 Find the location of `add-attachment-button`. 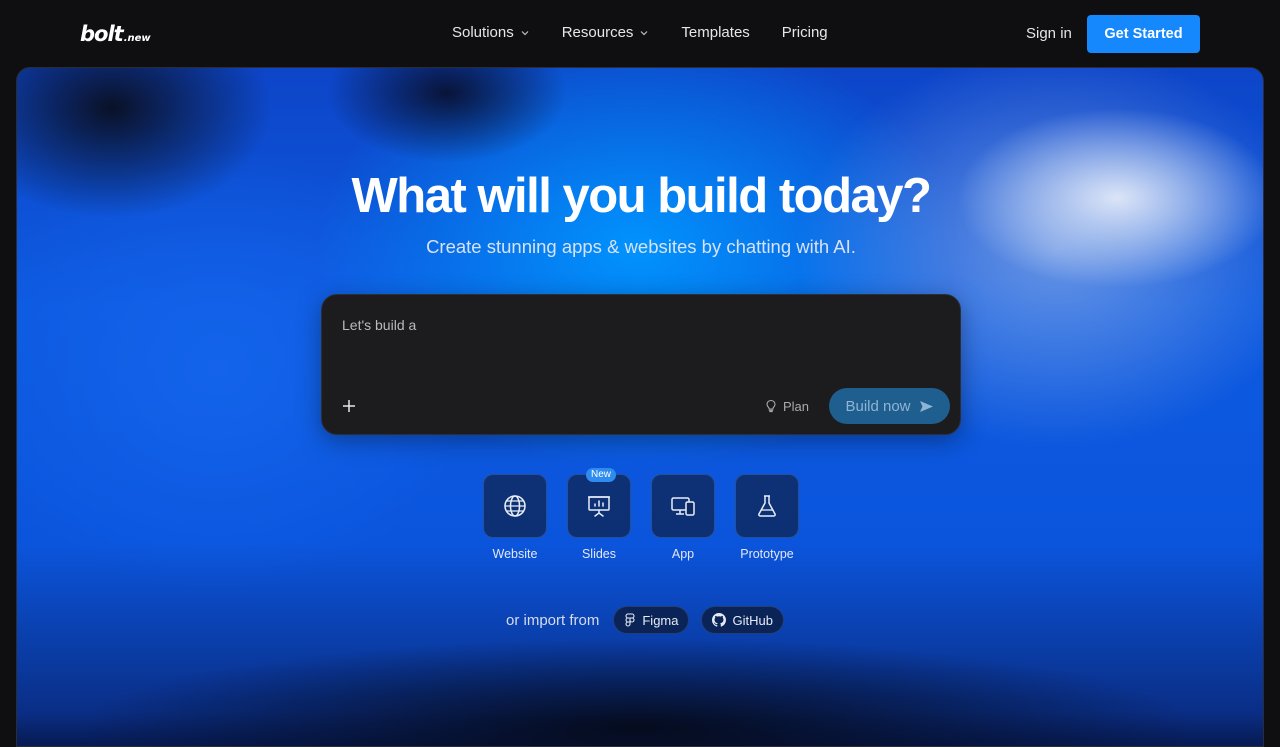

add-attachment-button is located at coordinates (349, 406).